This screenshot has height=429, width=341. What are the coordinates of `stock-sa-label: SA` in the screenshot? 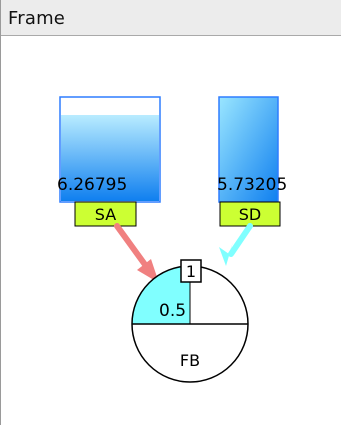 It's located at (105, 214).